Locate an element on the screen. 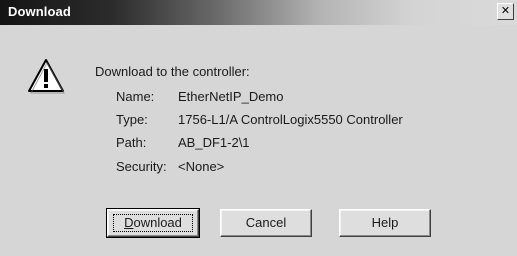 This screenshot has width=517, height=256. close-icon: ✕ is located at coordinates (505, 10).